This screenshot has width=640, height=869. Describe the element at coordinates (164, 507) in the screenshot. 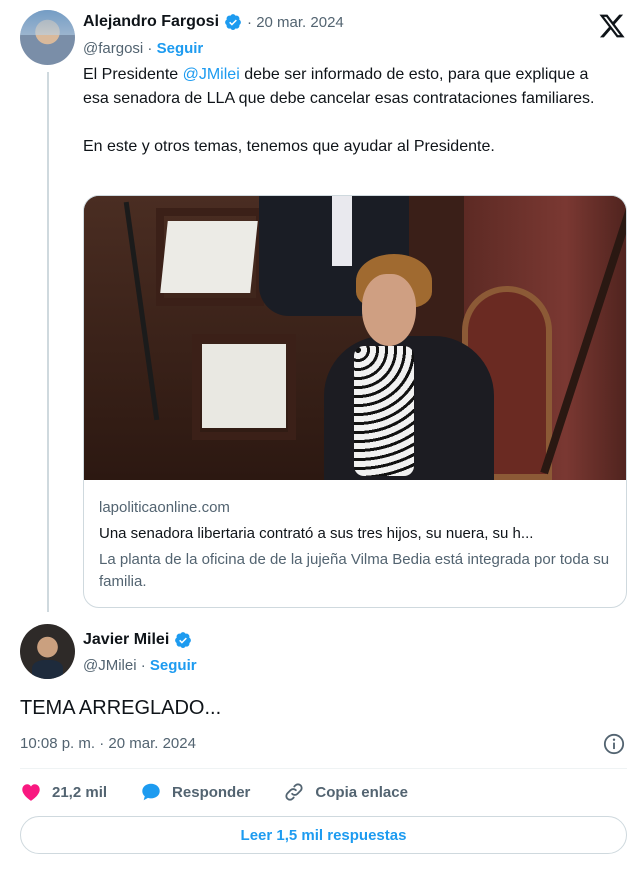

I see `link-preview-domain: lapoliticaonline.com` at that location.